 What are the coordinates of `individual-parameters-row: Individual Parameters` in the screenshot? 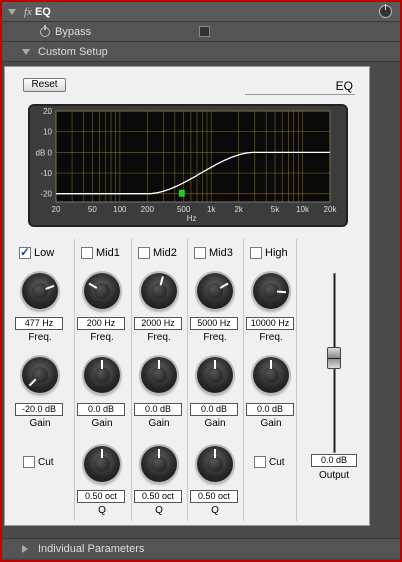 It's located at (201, 548).